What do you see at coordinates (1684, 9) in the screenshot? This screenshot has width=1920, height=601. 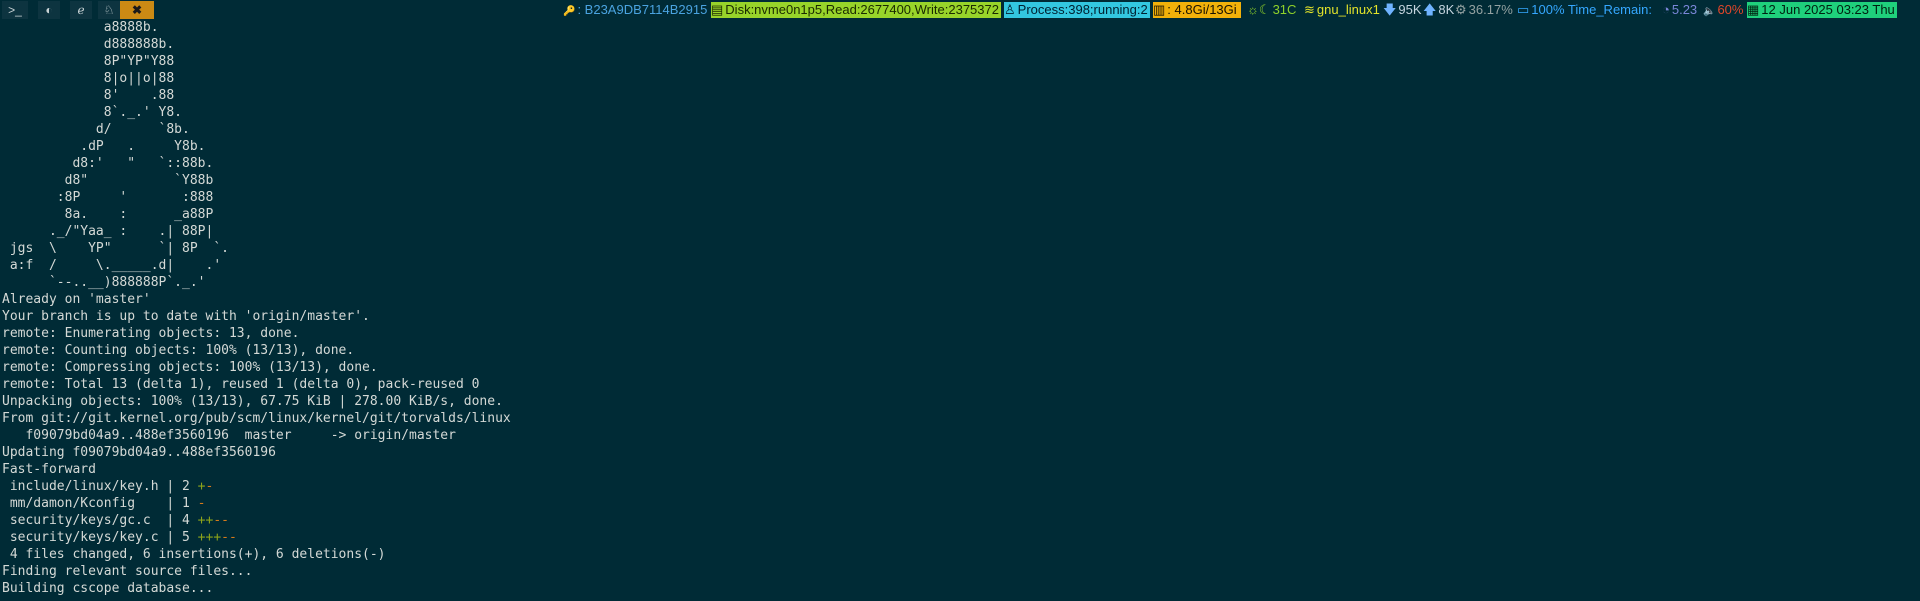 I see `load-text: 5.23` at bounding box center [1684, 9].